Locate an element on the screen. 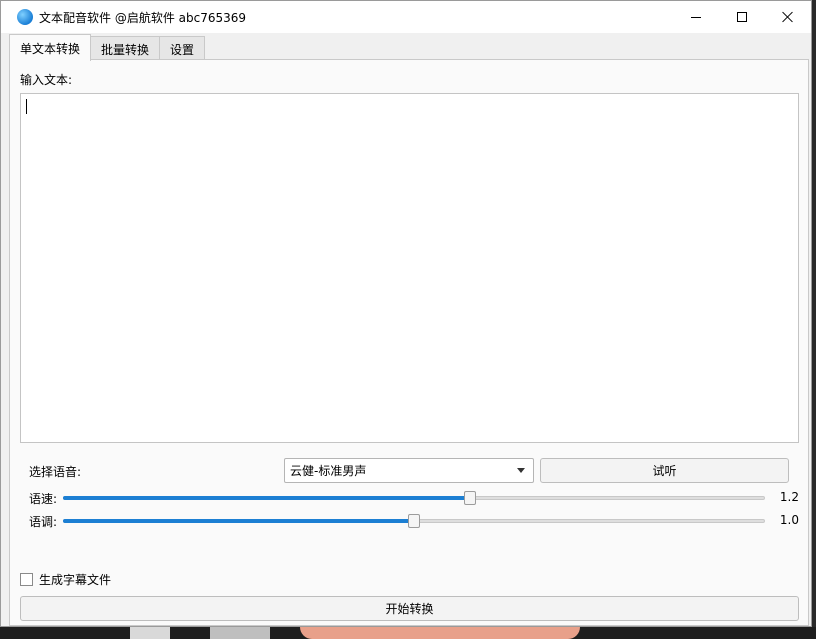  minimize-icon is located at coordinates (696, 17).